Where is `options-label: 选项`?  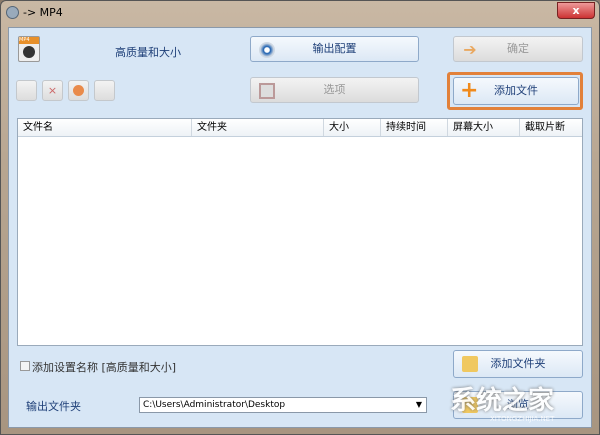
options-label: 选项 is located at coordinates (334, 89).